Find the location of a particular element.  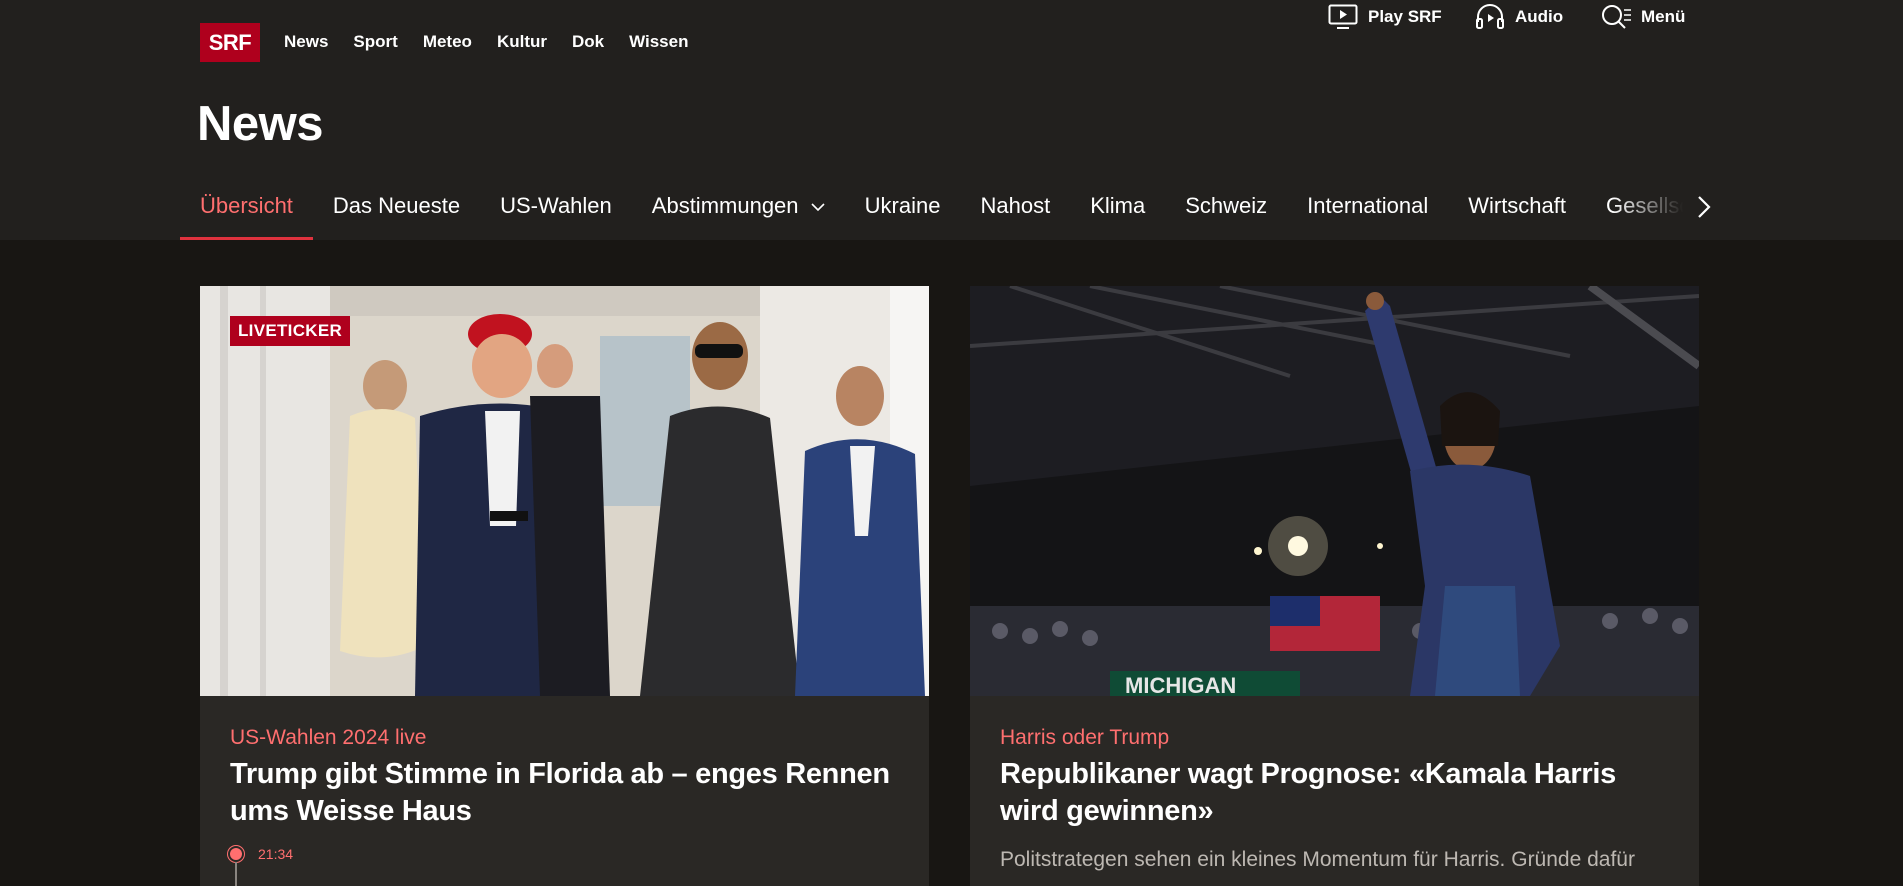

headphones-icon is located at coordinates (1490, 16).